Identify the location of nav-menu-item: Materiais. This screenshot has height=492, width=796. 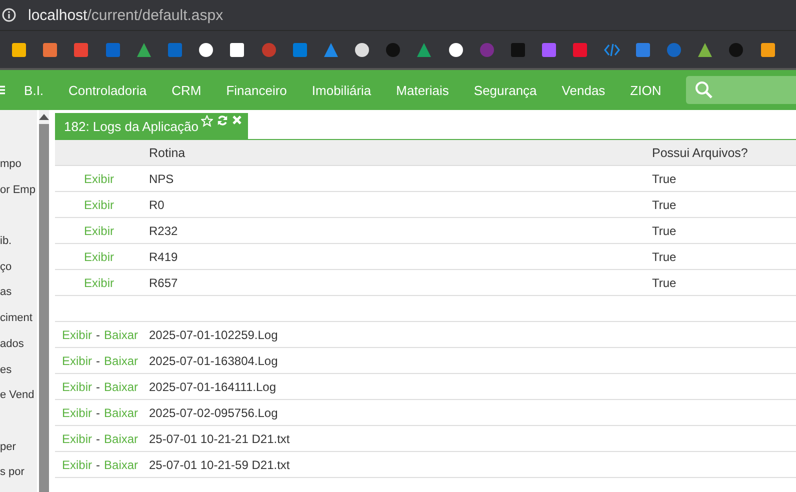
(422, 90).